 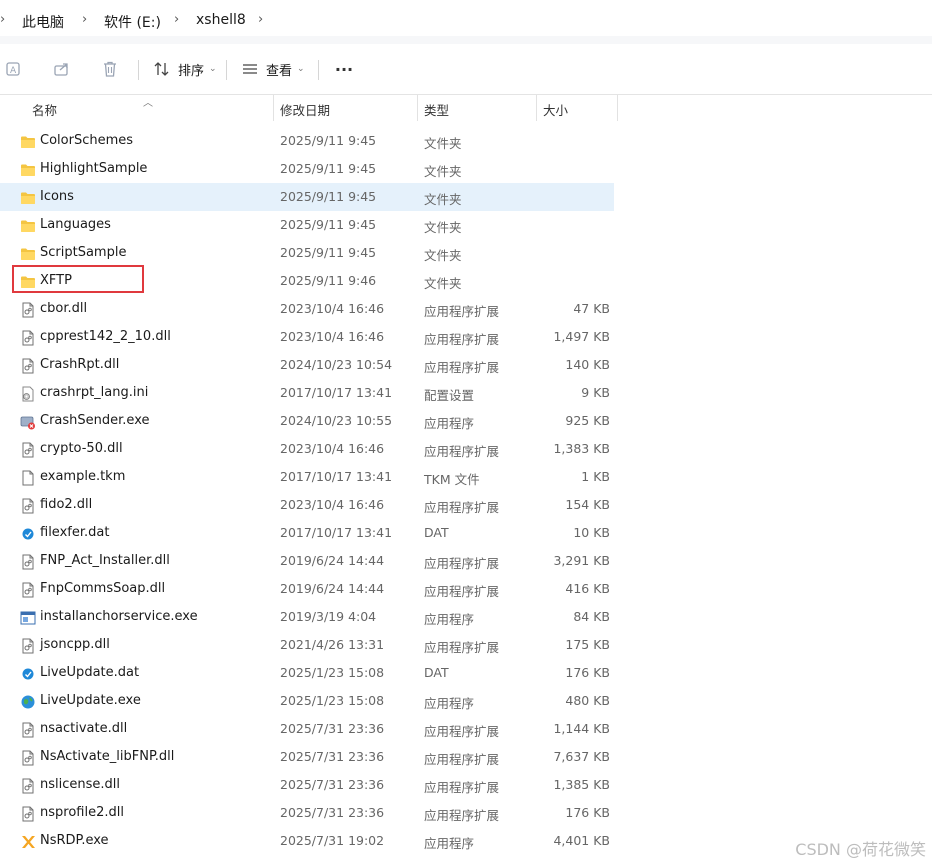 What do you see at coordinates (449, 703) in the screenshot?
I see `file-type: 应用程序` at bounding box center [449, 703].